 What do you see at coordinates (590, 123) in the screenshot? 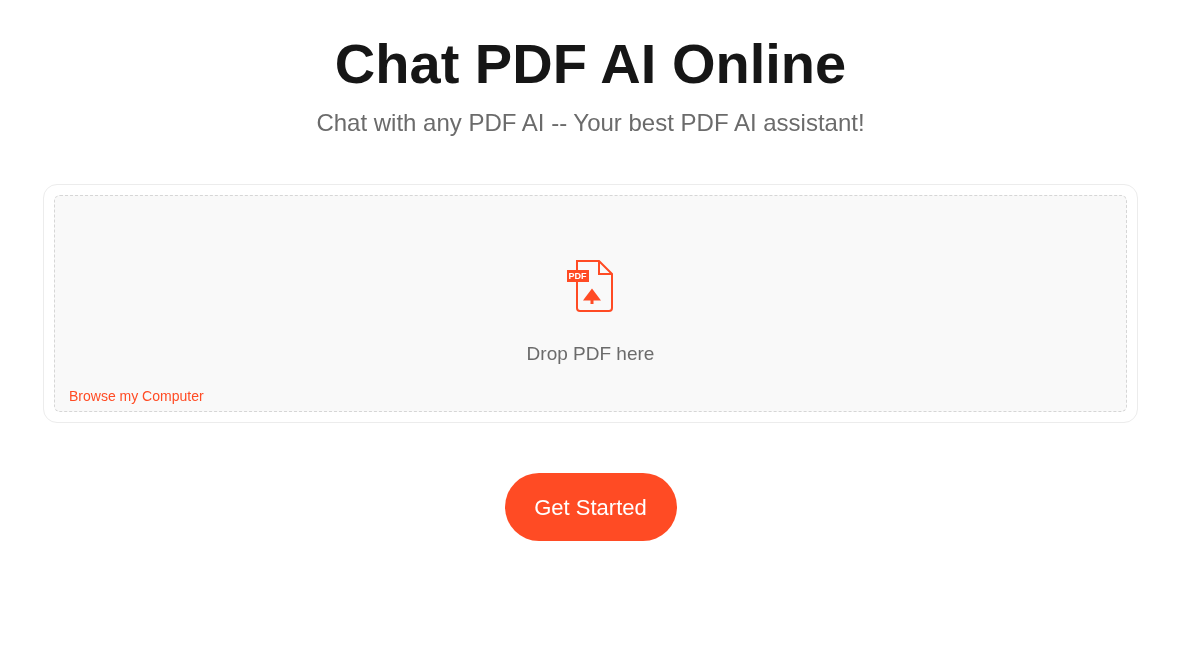
I see `page-subtitle: Chat with any PDF AI -- Your best PDF AI assistant!` at bounding box center [590, 123].